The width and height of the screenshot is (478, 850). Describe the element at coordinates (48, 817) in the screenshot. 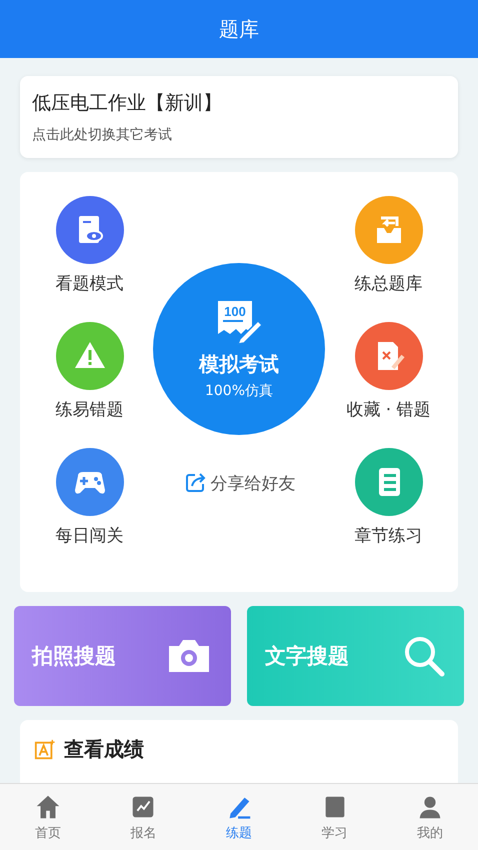

I see `tab: 首页` at that location.